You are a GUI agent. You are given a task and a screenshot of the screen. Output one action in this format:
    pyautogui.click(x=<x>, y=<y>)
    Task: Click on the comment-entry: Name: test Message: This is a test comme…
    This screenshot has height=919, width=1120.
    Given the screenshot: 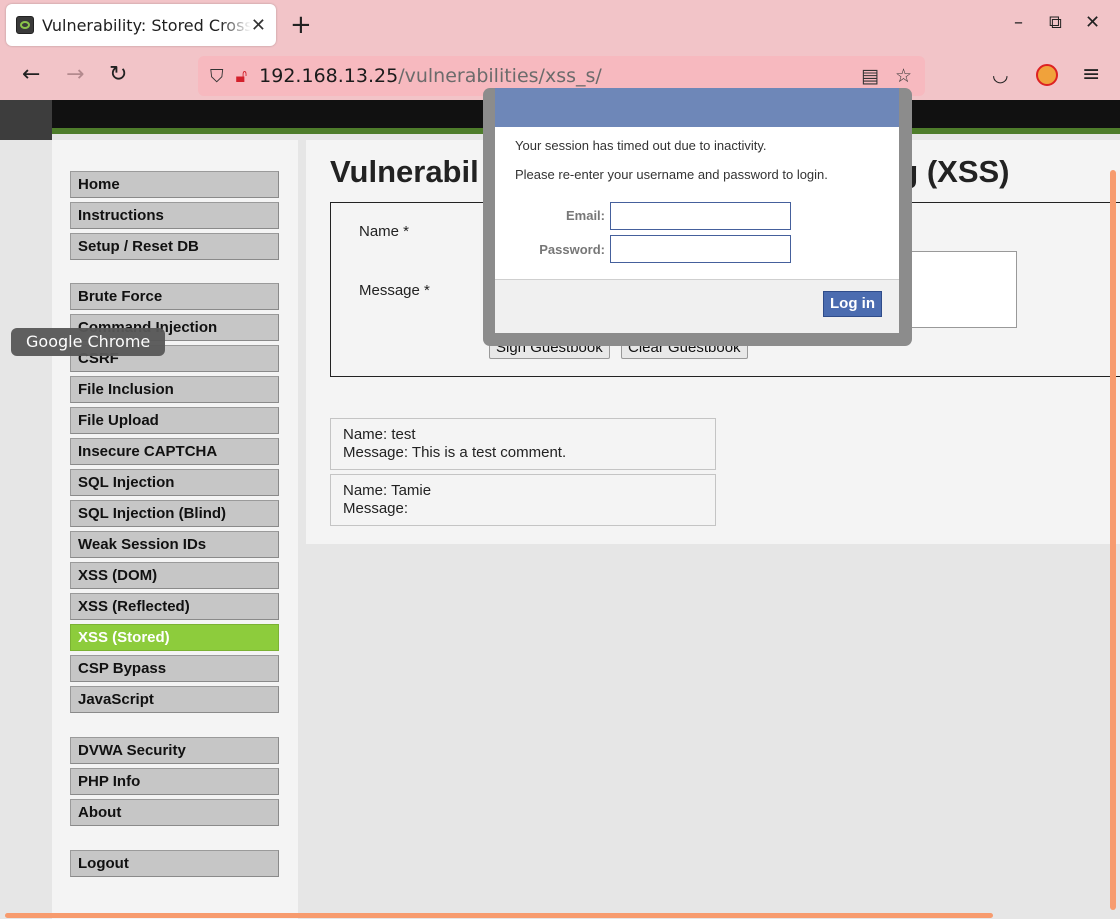 What is the action you would take?
    pyautogui.click(x=523, y=444)
    